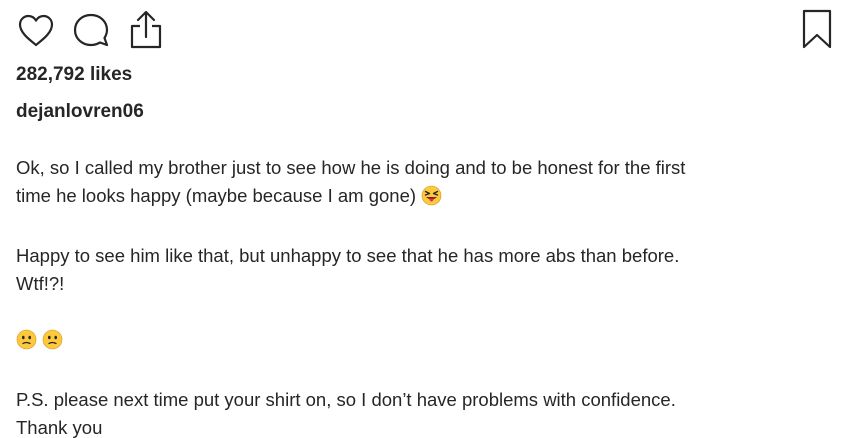 The image size is (850, 438). Describe the element at coordinates (817, 29) in the screenshot. I see `bookmark-icon` at that location.